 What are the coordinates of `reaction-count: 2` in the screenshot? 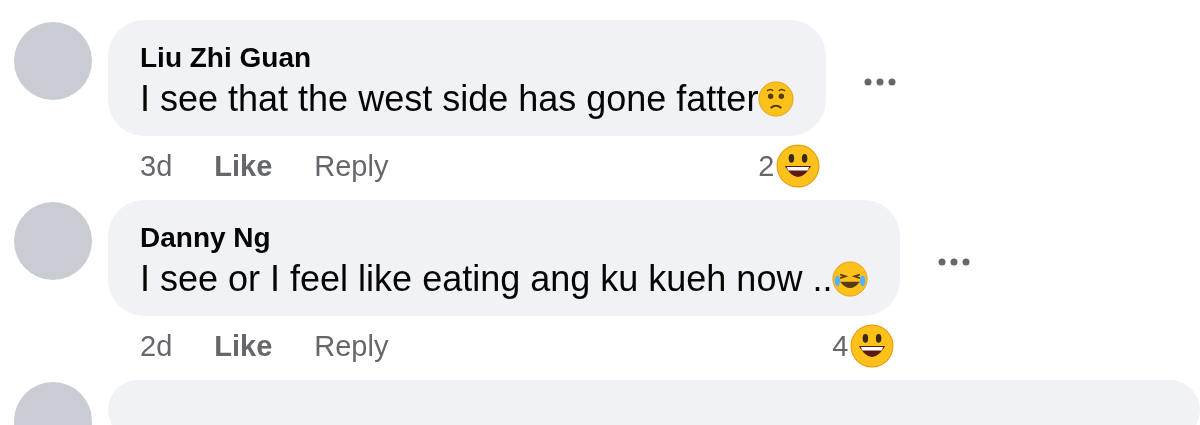 It's located at (766, 166).